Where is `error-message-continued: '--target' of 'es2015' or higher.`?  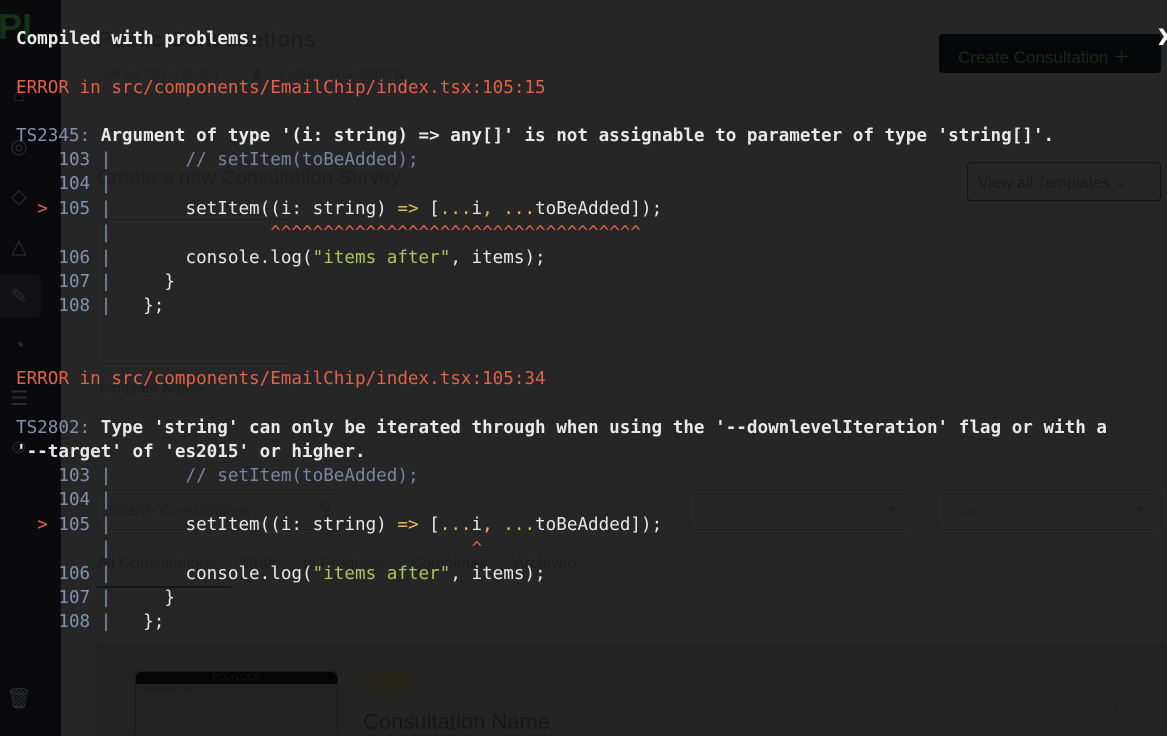
error-message-continued: '--target' of 'es2015' or higher. is located at coordinates (191, 452).